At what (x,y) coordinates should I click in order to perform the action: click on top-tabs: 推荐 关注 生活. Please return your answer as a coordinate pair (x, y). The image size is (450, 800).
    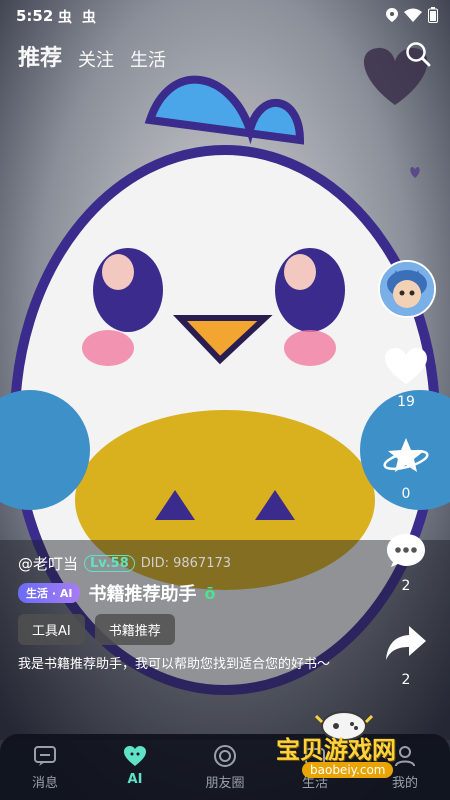
    Looking at the image, I should click on (92, 56).